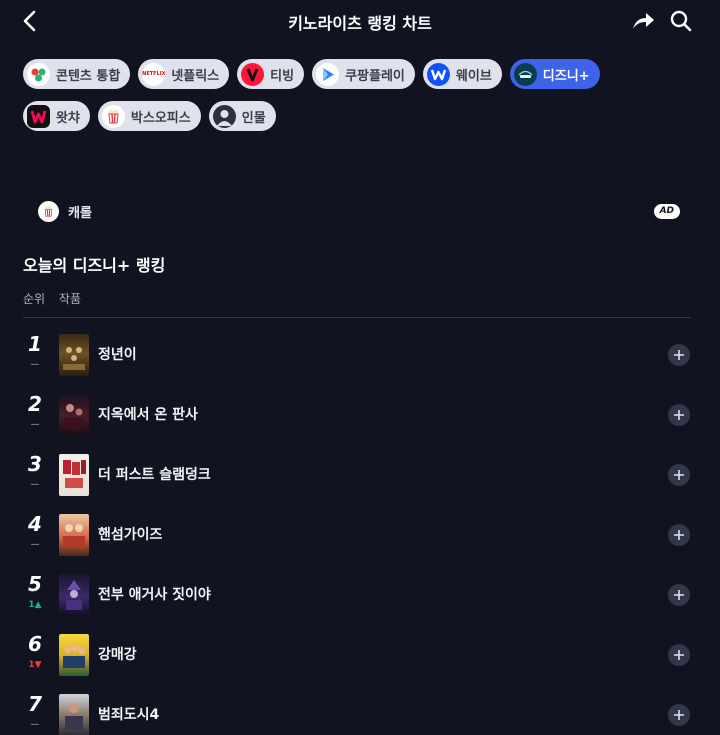 The height and width of the screenshot is (735, 720). I want to click on work-title: 지옥에서 온 판사, so click(148, 414).